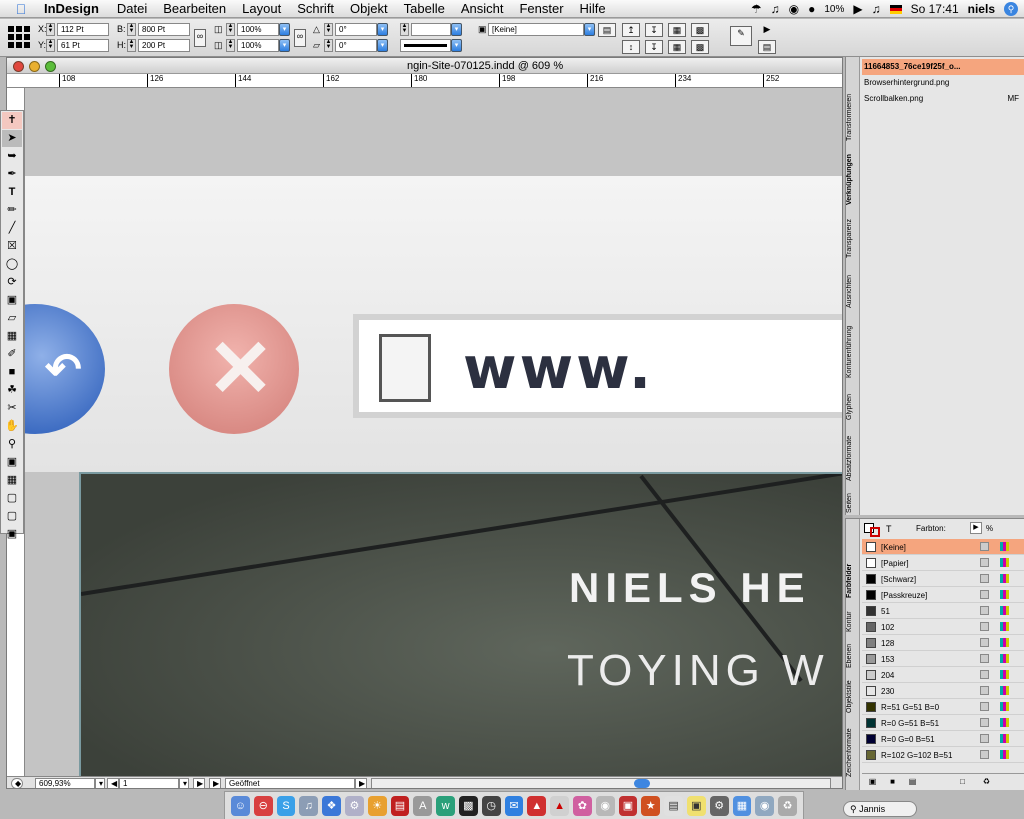 This screenshot has height=819, width=1024. Describe the element at coordinates (690, 588) in the screenshot. I see `headline-text: NIELS HE` at that location.